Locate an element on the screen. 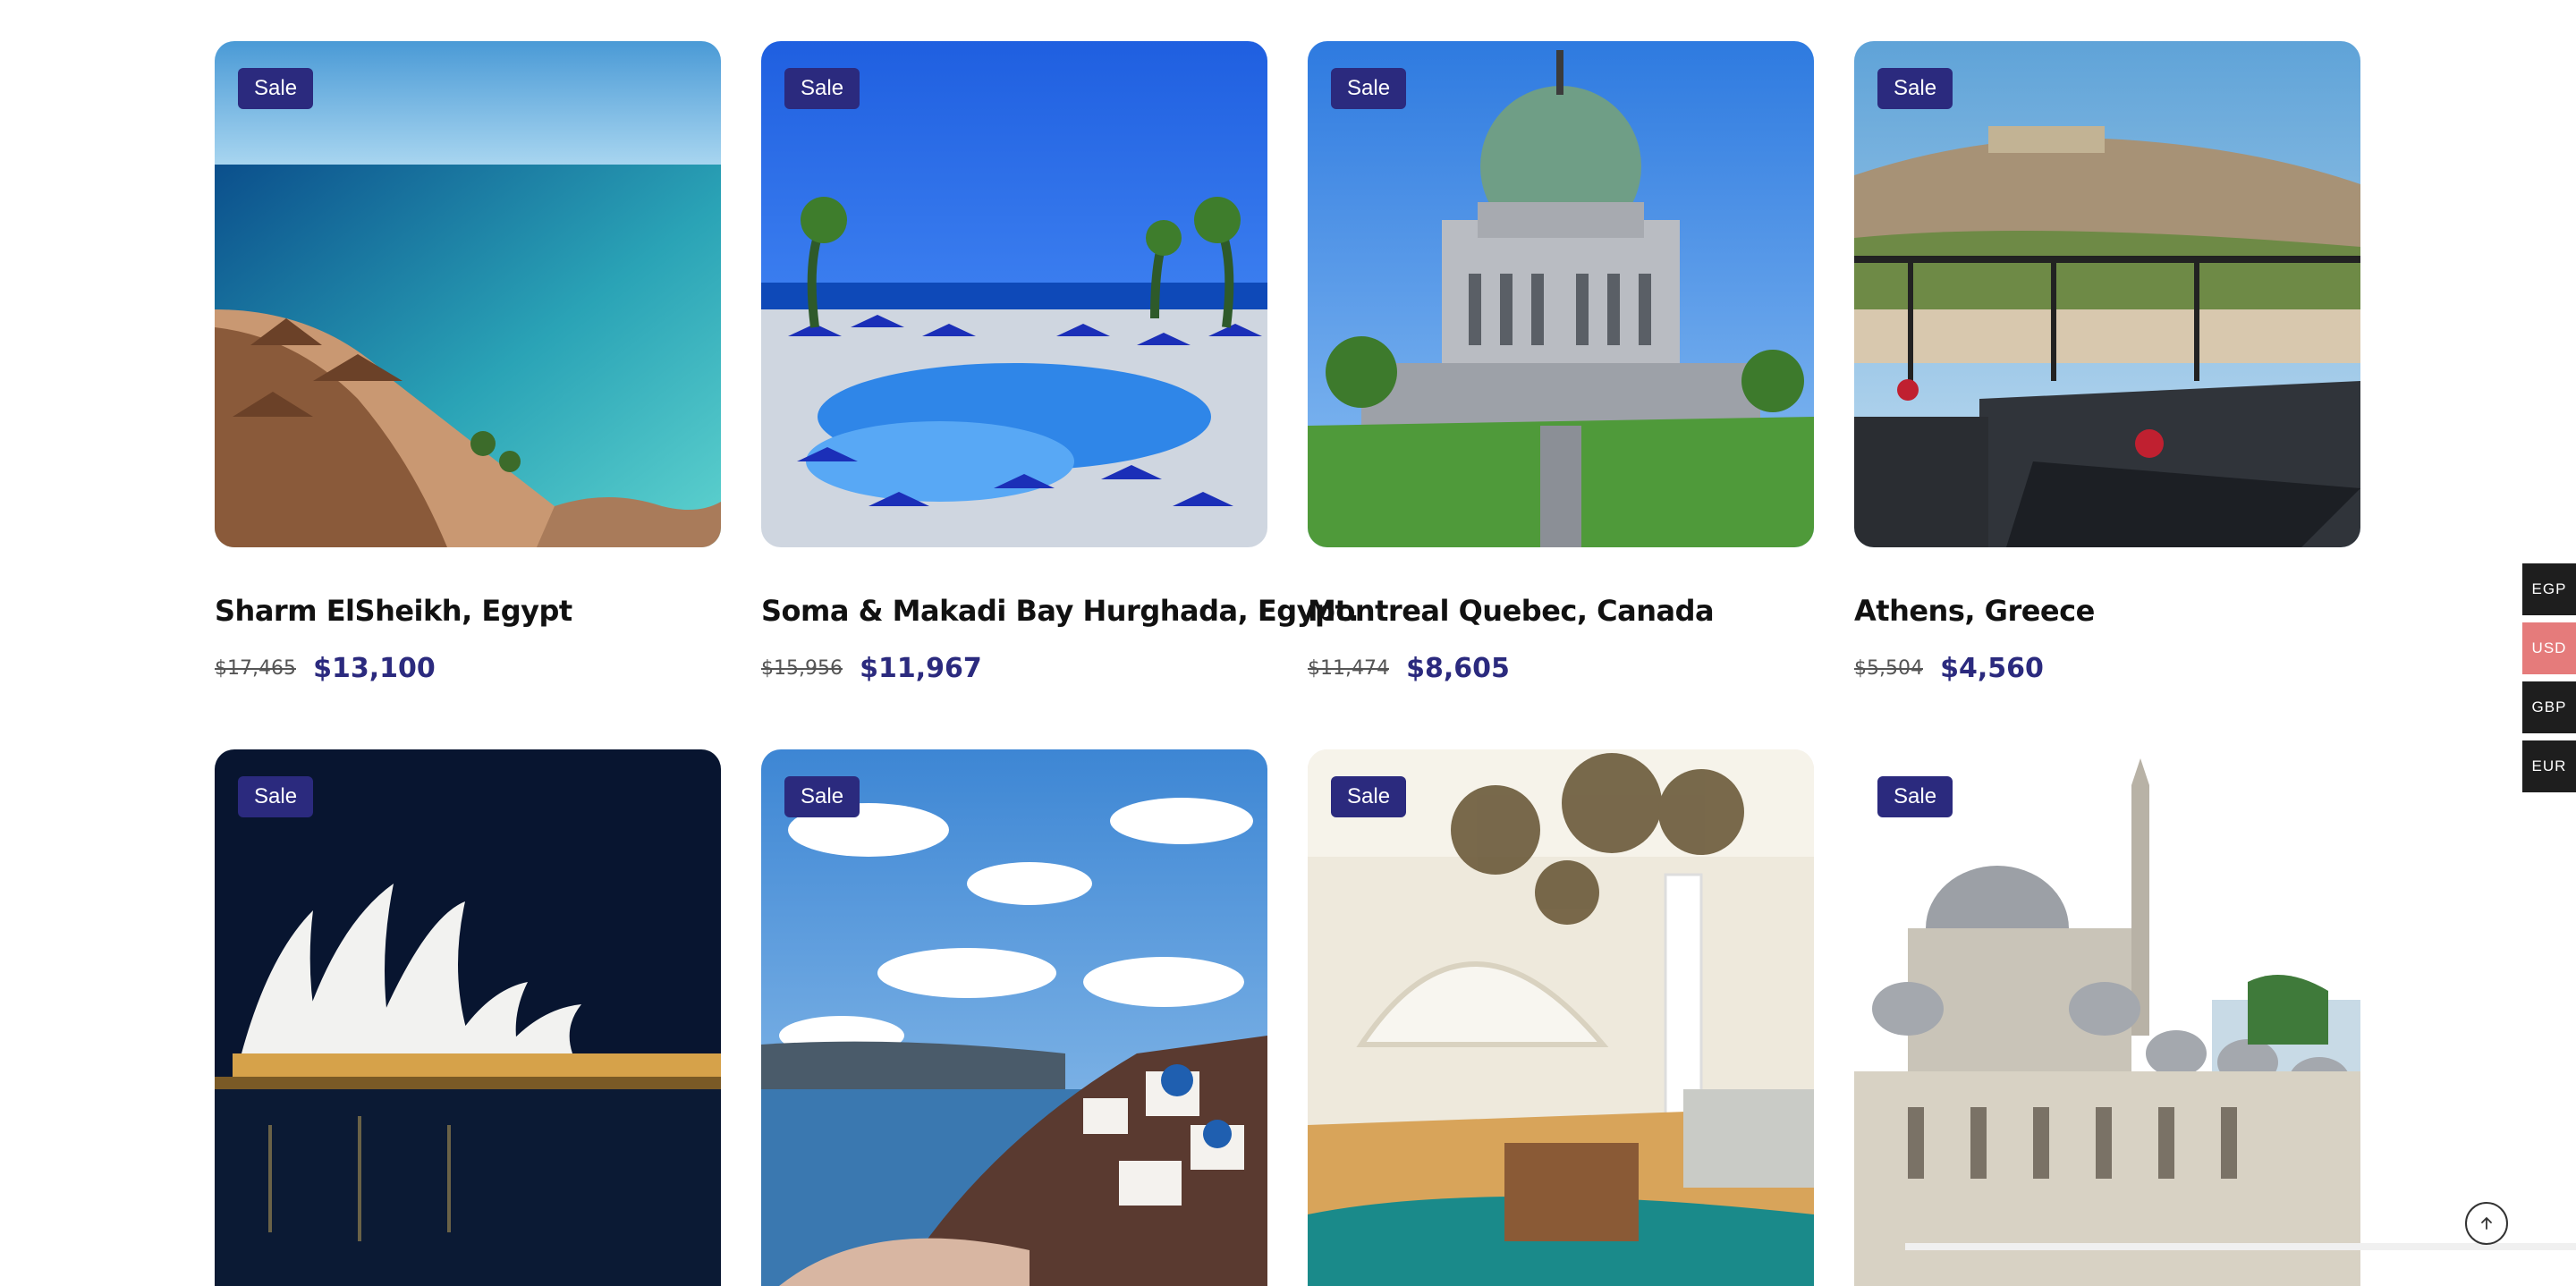 The width and height of the screenshot is (2576, 1286). sale-price: $13,100 is located at coordinates (374, 668).